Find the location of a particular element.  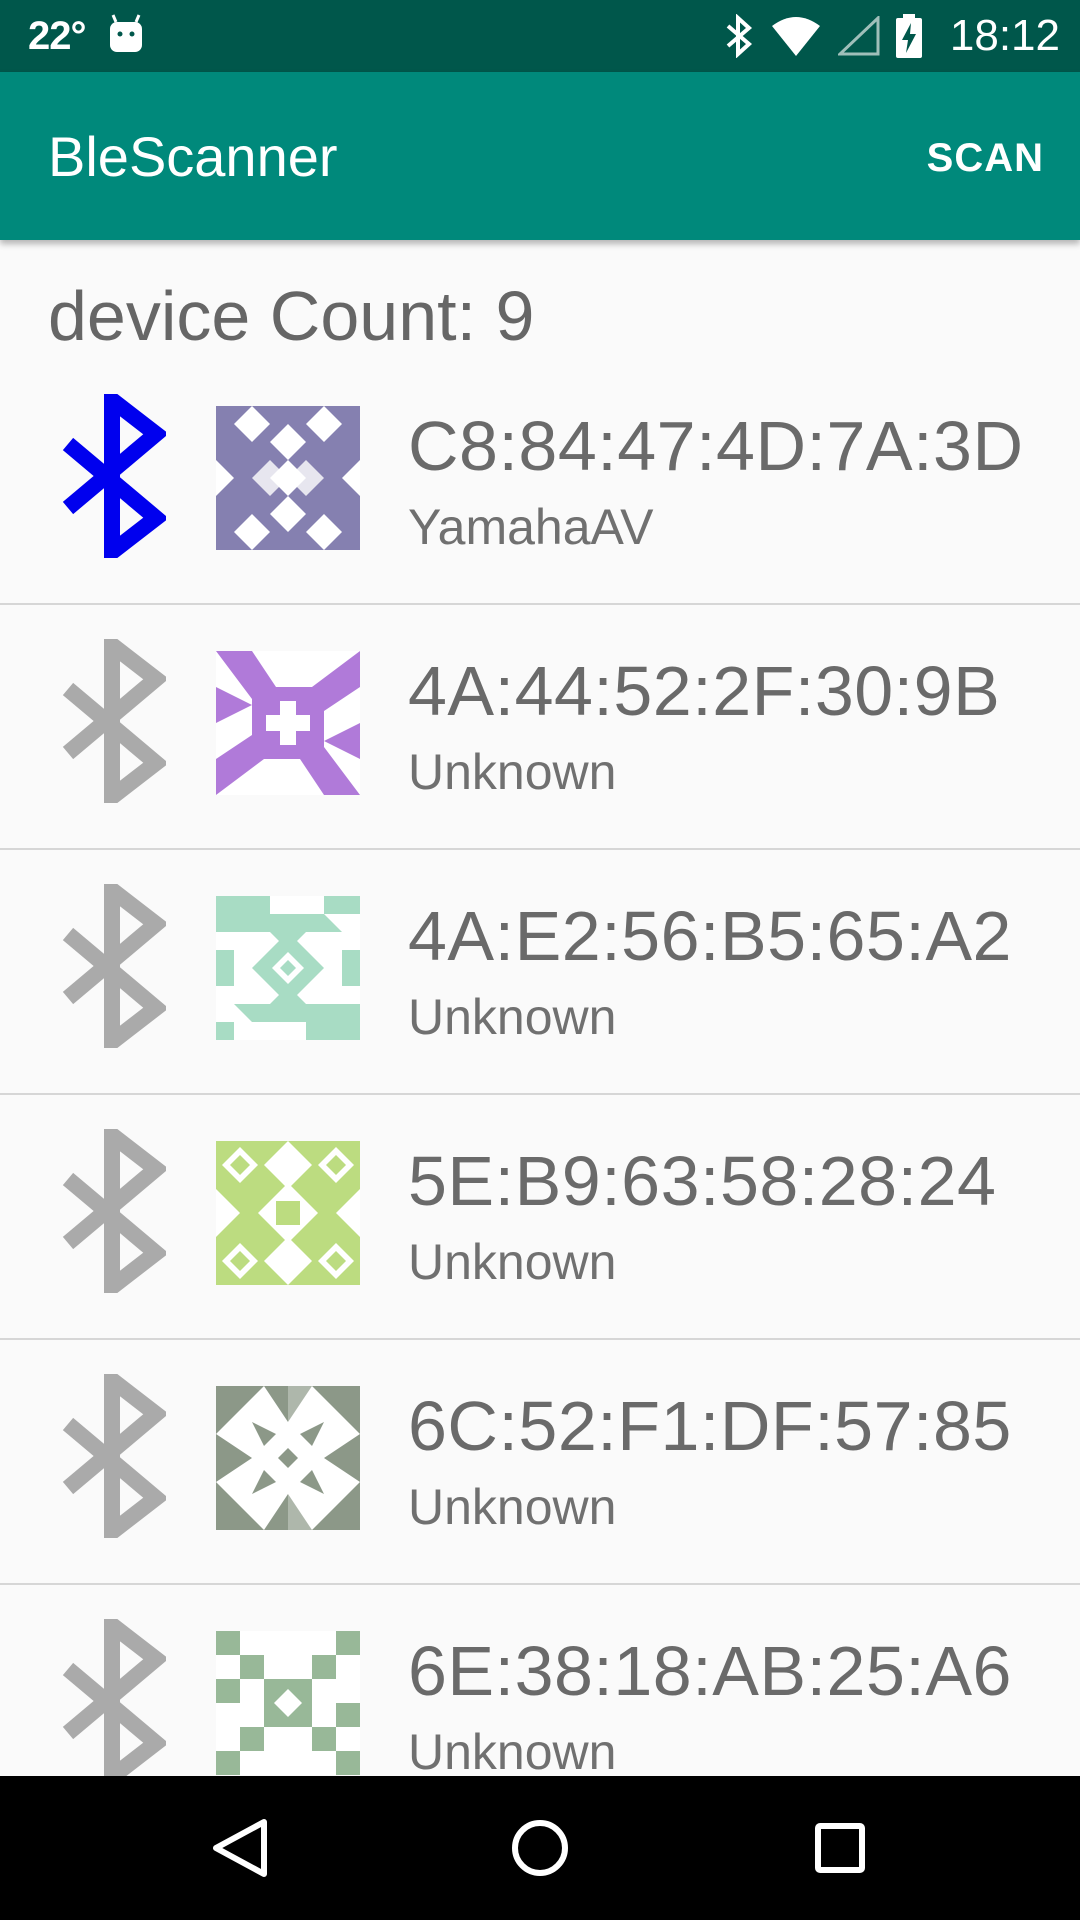

navigation-bar is located at coordinates (540, 1848).